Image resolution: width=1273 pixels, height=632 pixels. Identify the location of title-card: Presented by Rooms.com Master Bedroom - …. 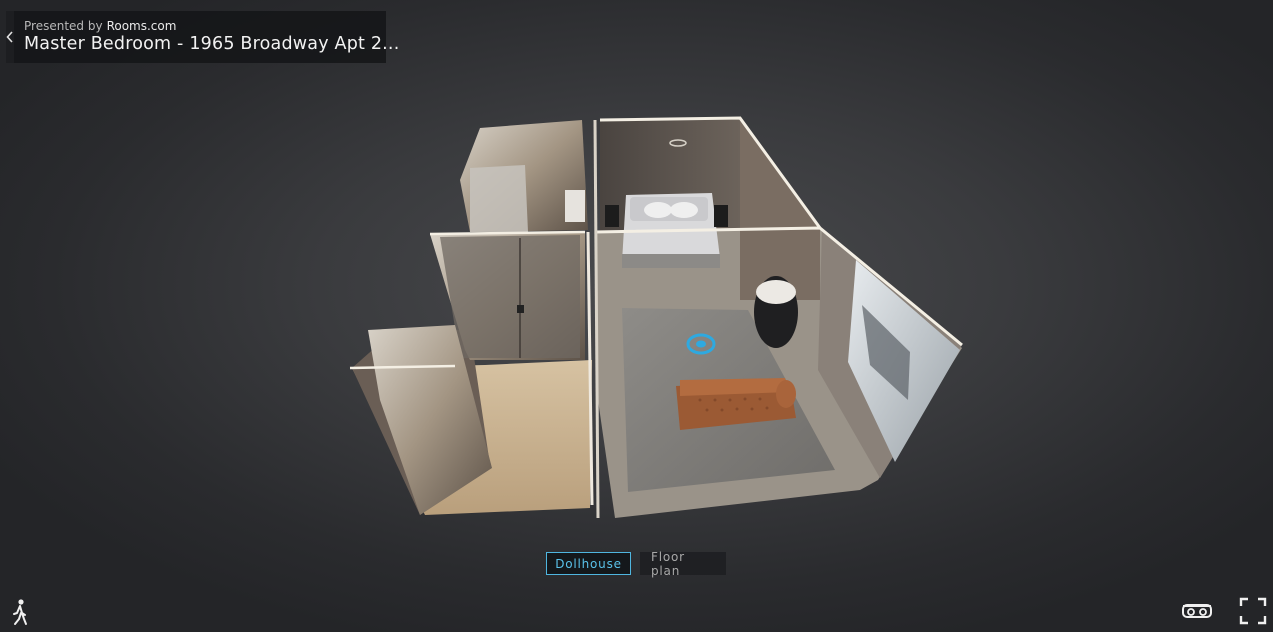
(202, 37).